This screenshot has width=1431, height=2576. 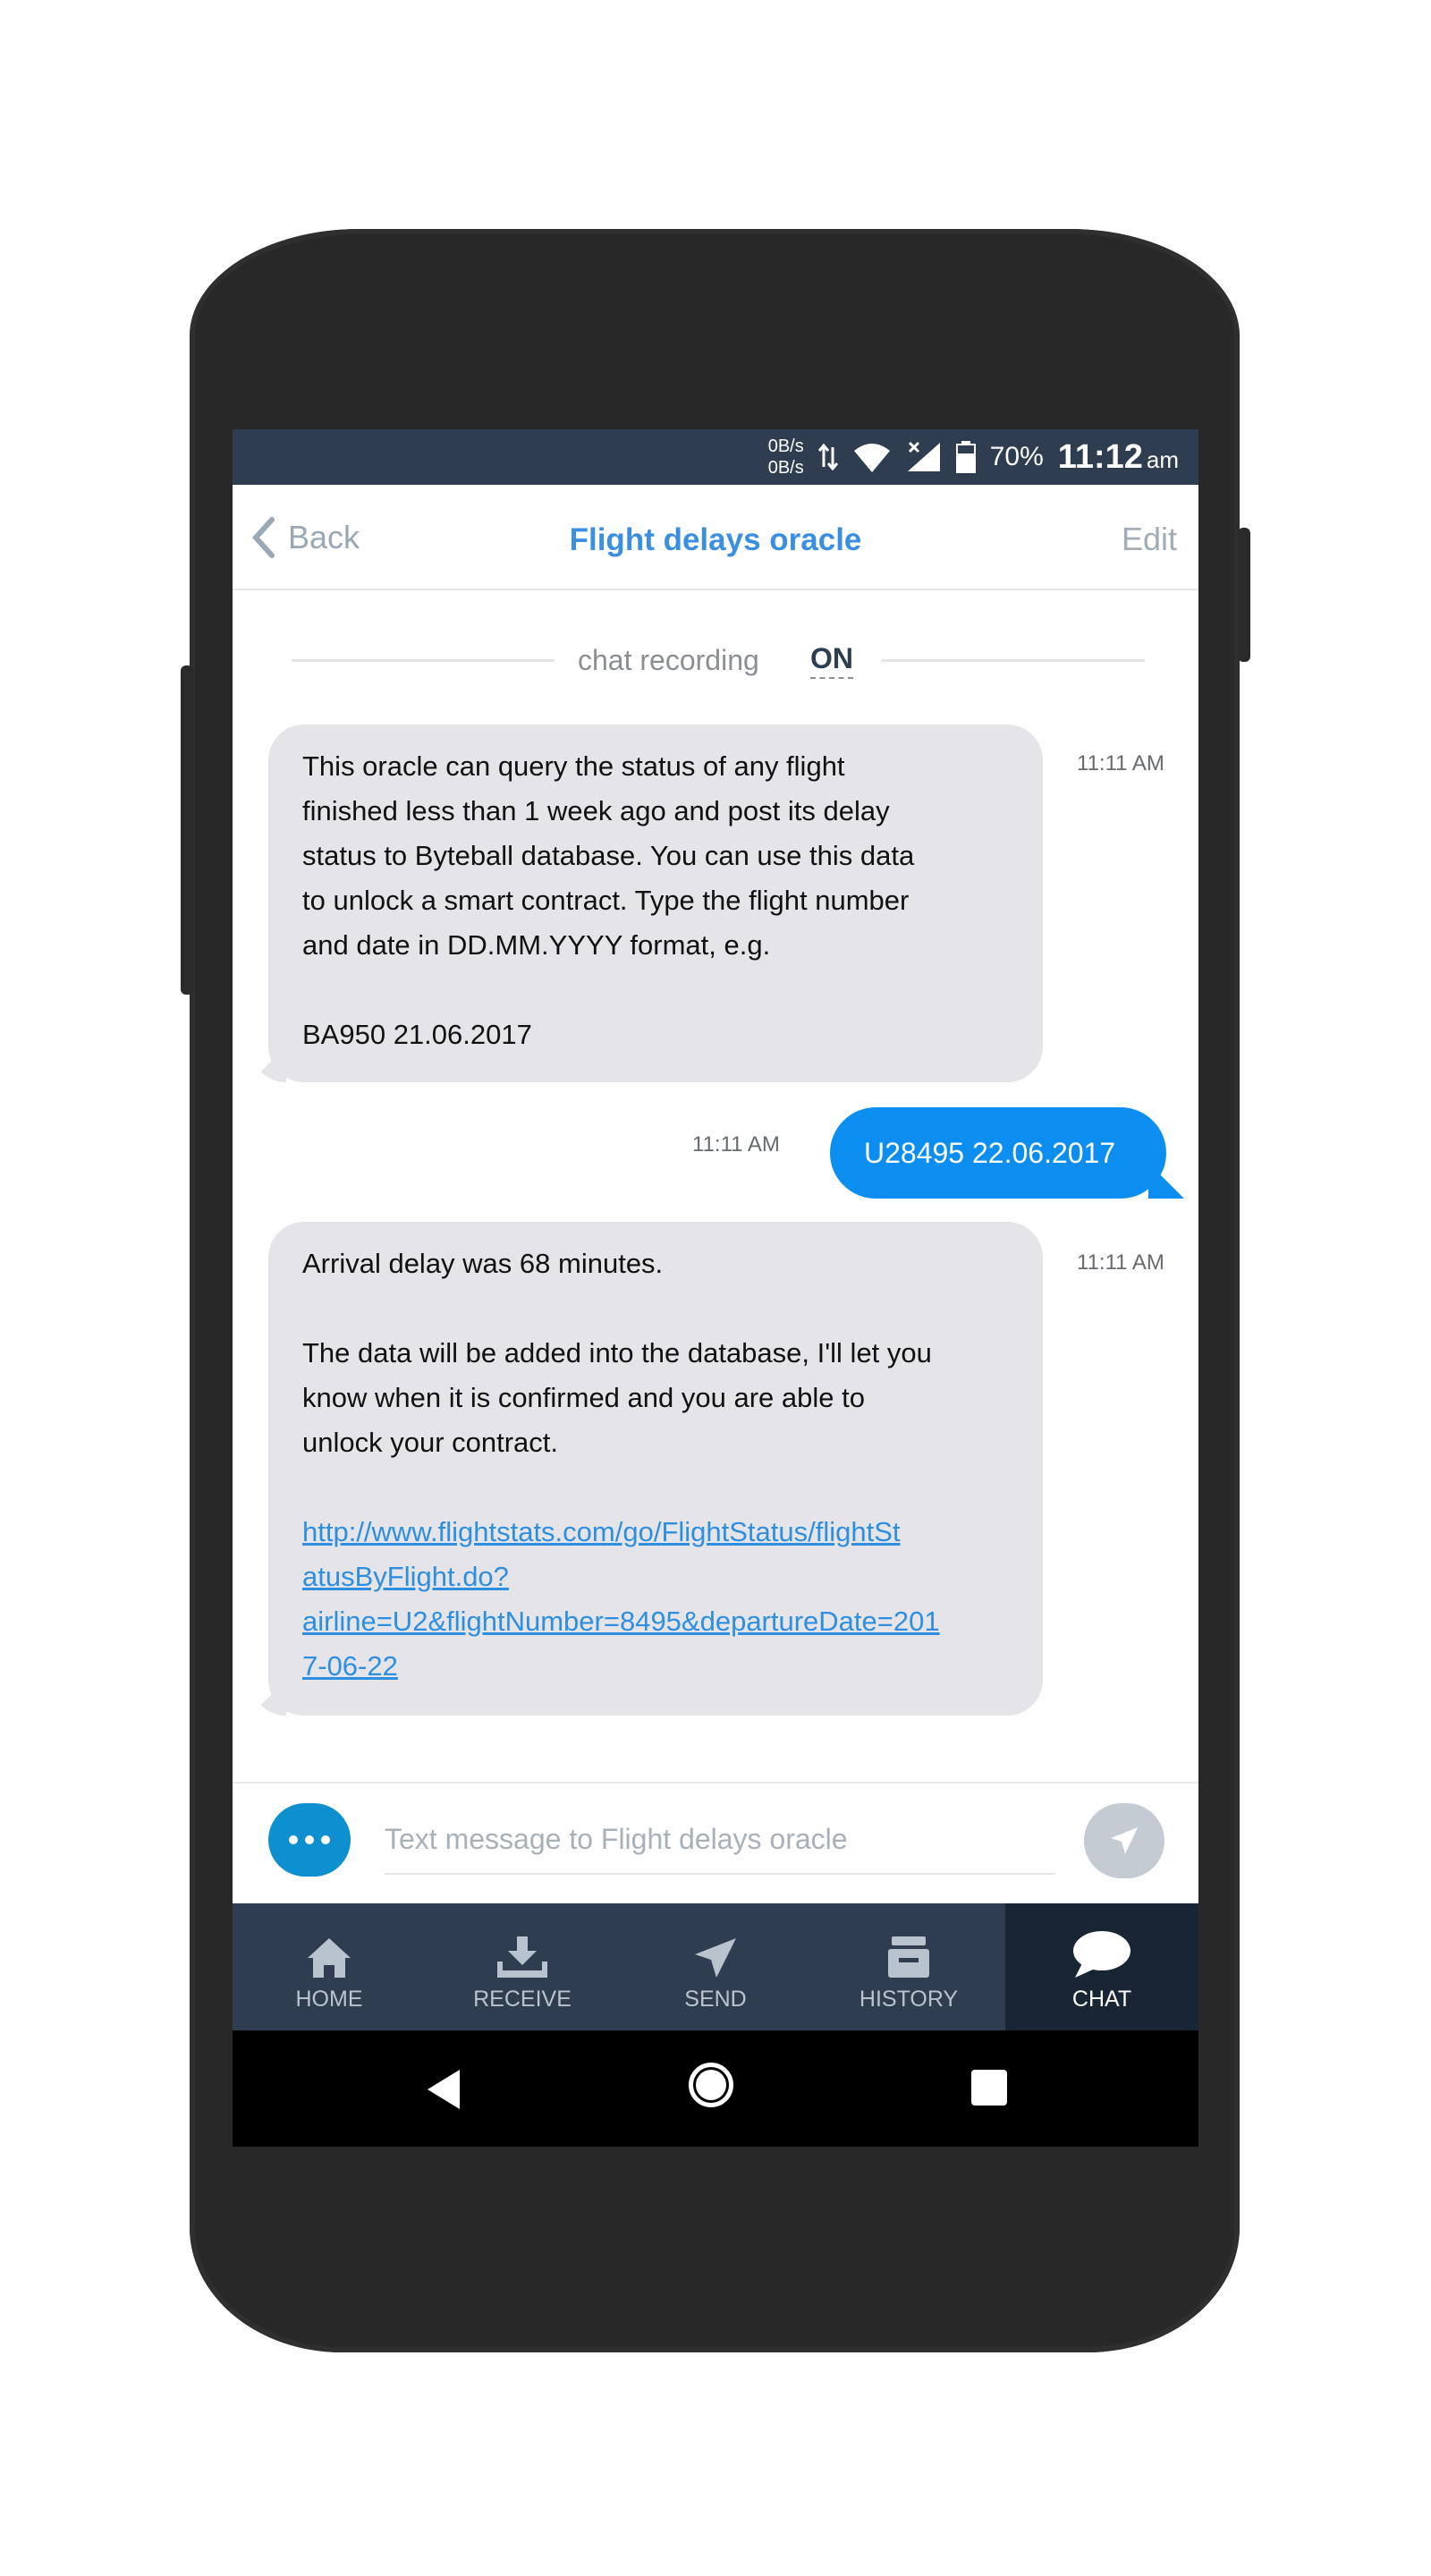 I want to click on download-icon, so click(x=522, y=1957).